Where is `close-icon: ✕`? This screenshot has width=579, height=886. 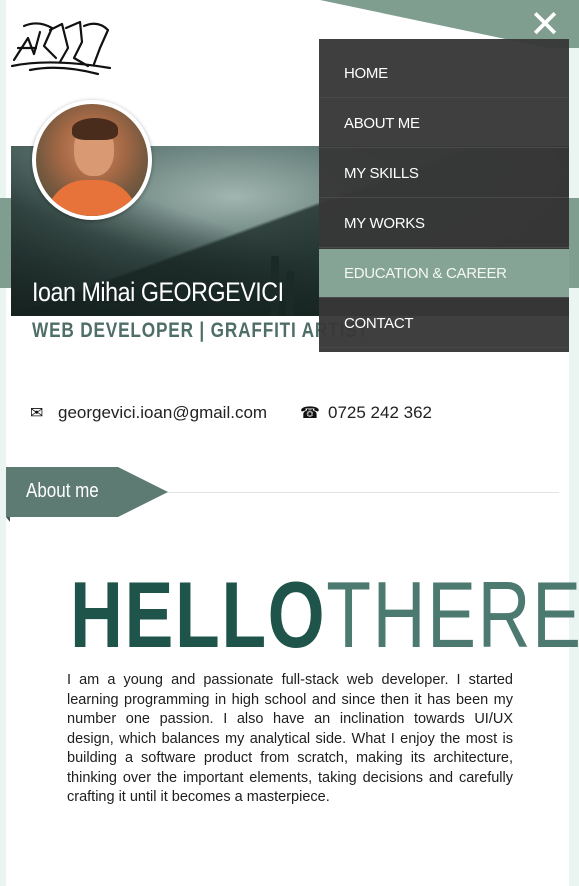 close-icon: ✕ is located at coordinates (545, 24).